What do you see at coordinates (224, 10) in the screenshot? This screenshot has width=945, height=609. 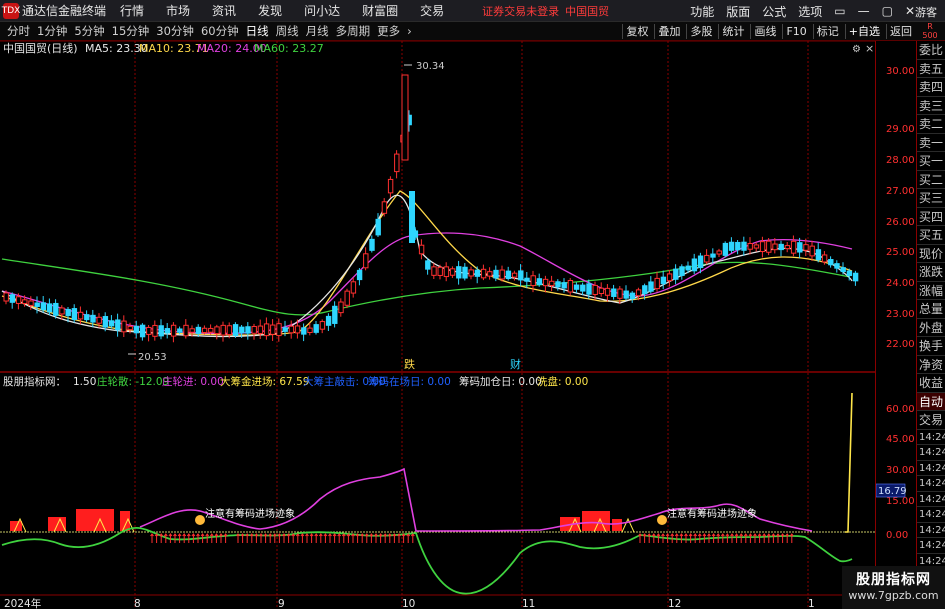 I see `menu-zixun: 资讯` at bounding box center [224, 10].